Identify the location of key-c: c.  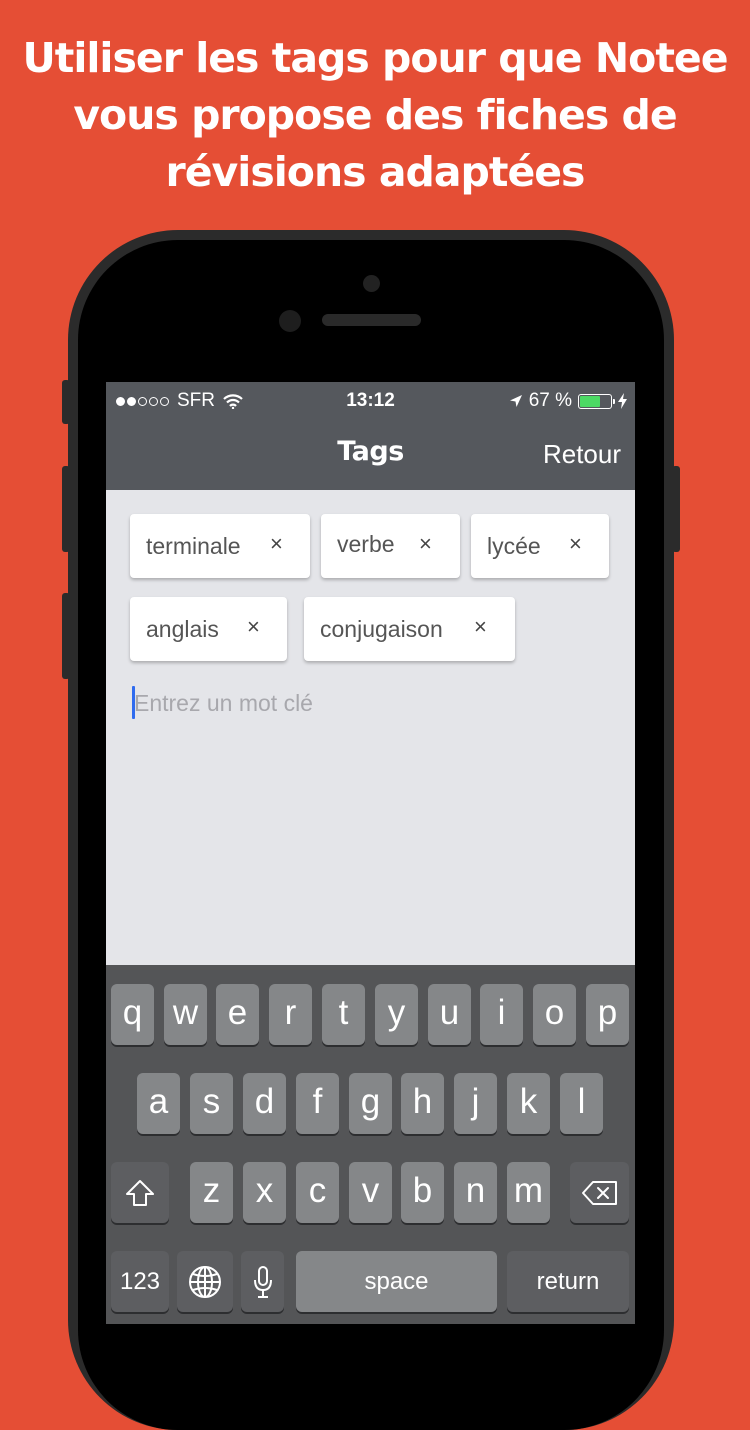
(317, 1192).